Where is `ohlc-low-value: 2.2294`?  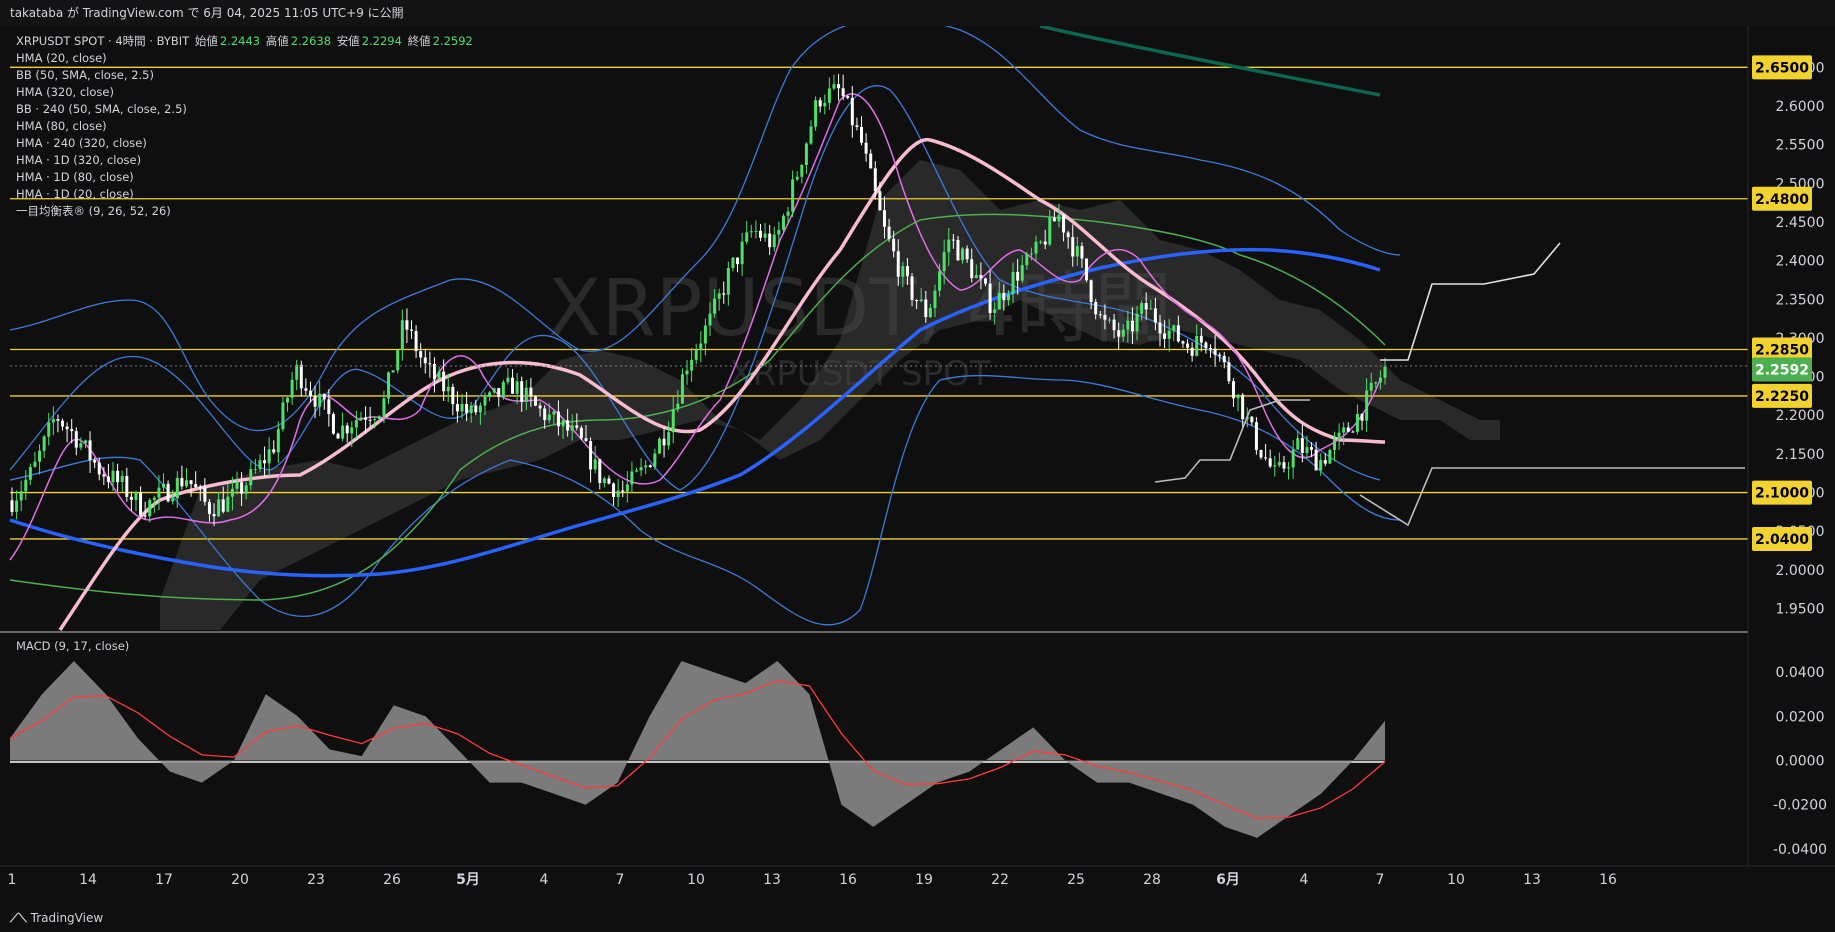 ohlc-low-value: 2.2294 is located at coordinates (381, 41).